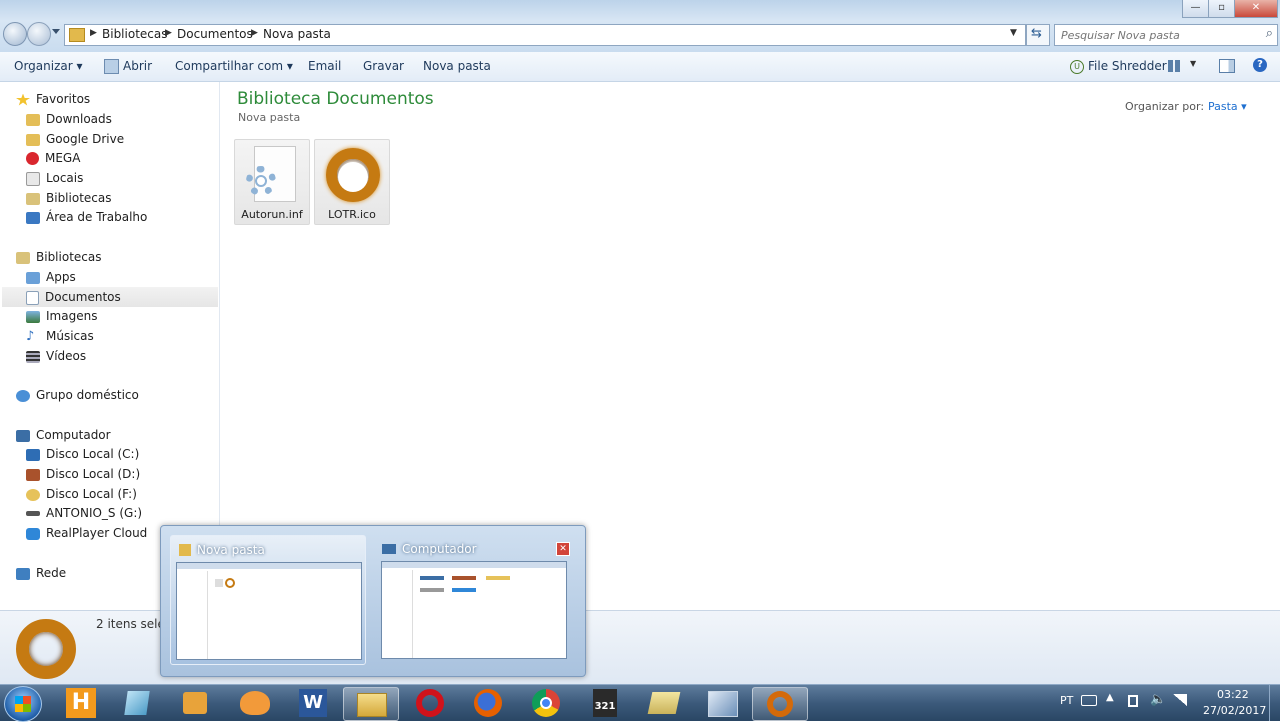  What do you see at coordinates (780, 704) in the screenshot?
I see `taskbar-app-ring` at bounding box center [780, 704].